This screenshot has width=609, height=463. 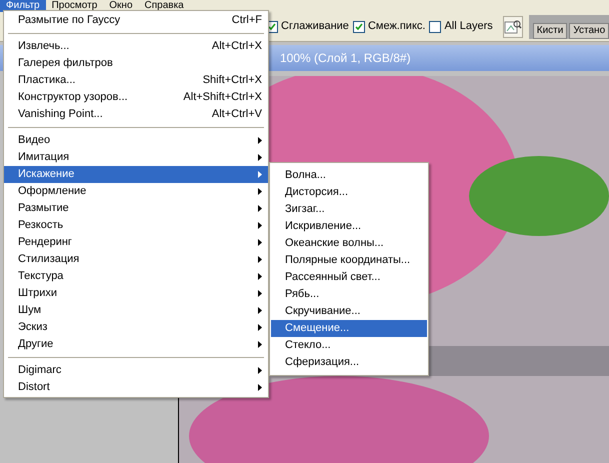 What do you see at coordinates (550, 30) in the screenshot?
I see `panel-tab: Кисти` at bounding box center [550, 30].